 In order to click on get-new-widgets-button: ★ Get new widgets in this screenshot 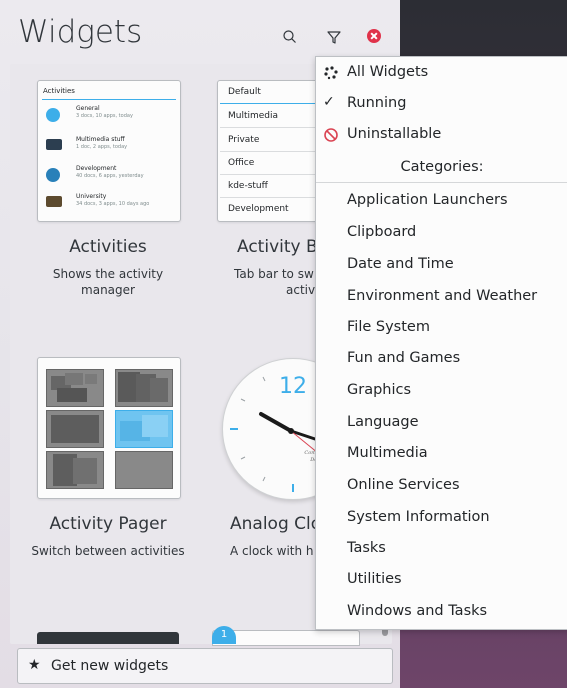, I will do `click(205, 666)`.